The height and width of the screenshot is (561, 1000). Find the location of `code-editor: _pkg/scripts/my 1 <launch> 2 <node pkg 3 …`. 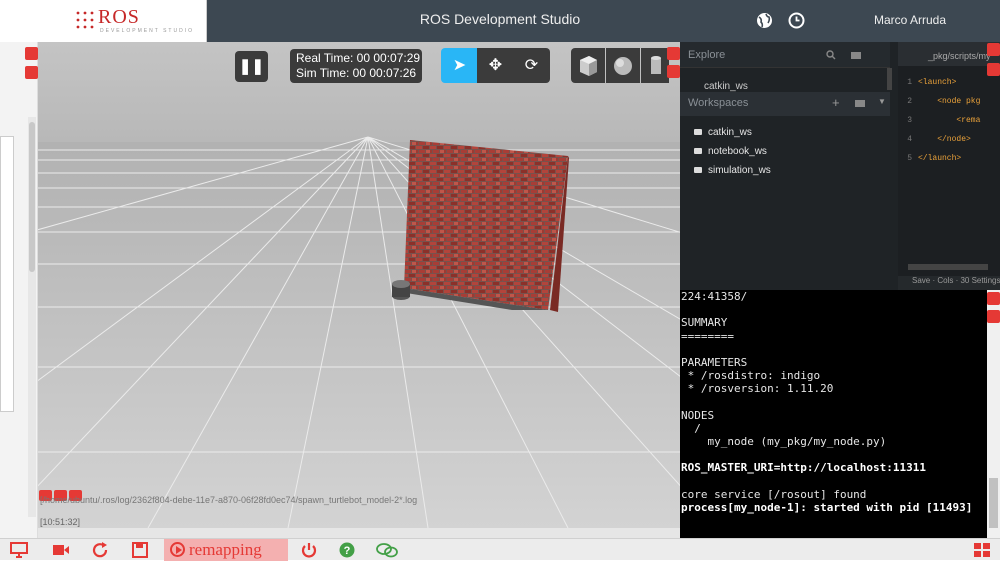

code-editor: _pkg/scripts/my 1 <launch> 2 <node pkg 3 … is located at coordinates (949, 166).